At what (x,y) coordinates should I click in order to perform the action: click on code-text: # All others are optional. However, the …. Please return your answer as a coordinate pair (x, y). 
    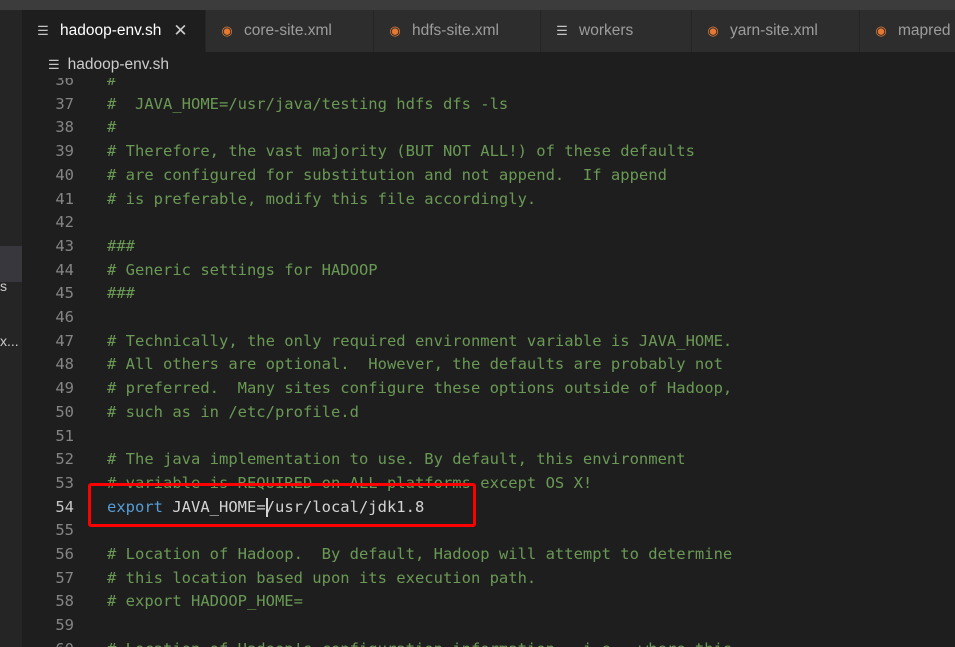
    Looking at the image, I should click on (415, 365).